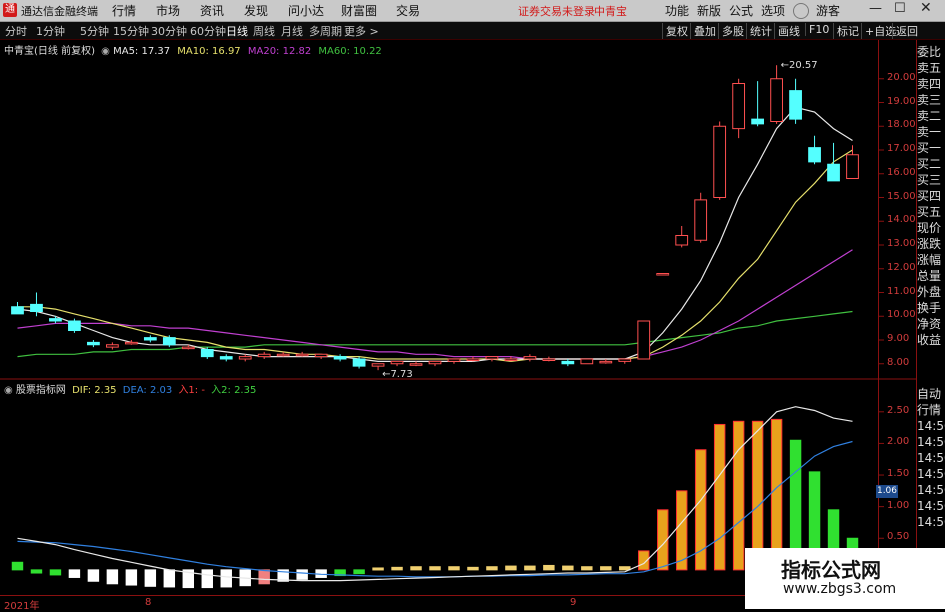 The image size is (945, 612). I want to click on sidebar-item: 现价, so click(931, 228).